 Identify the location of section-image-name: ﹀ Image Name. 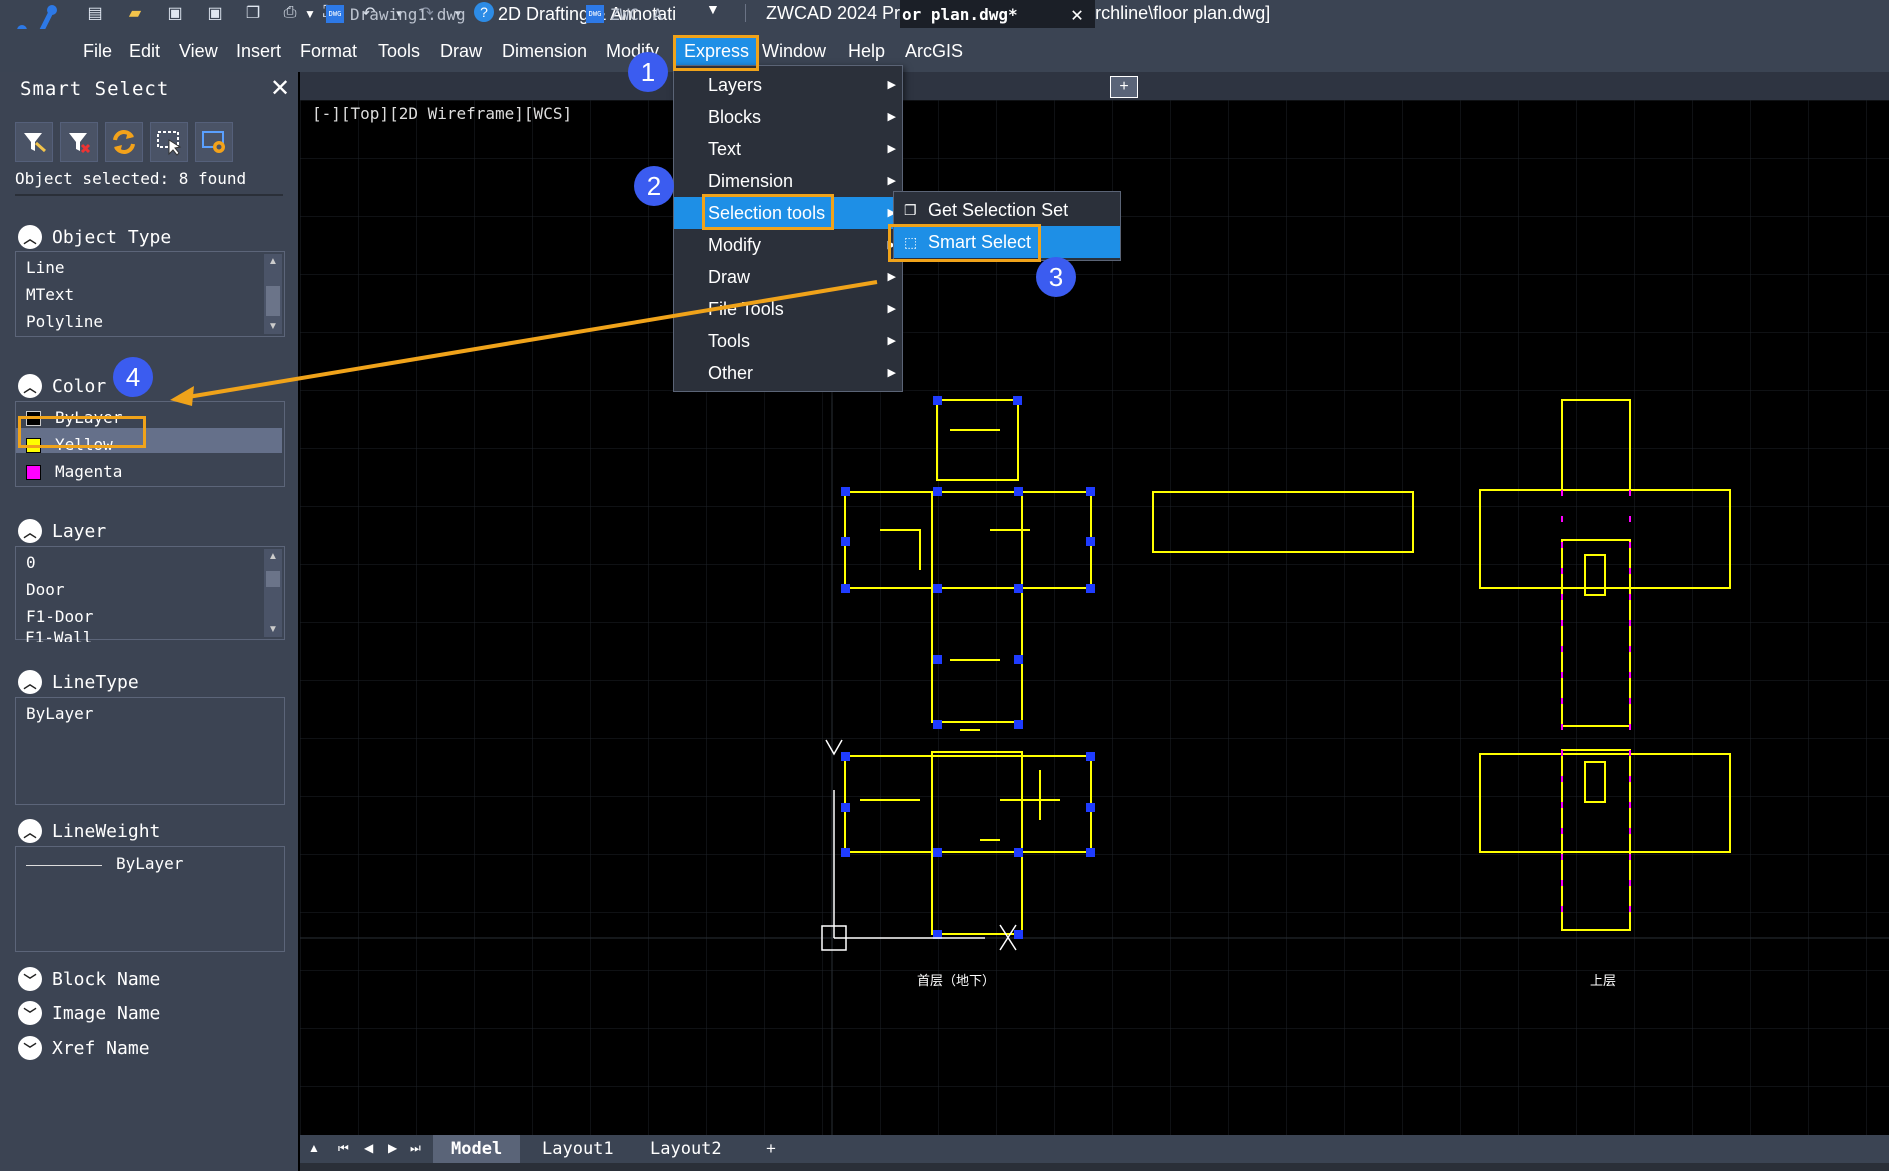
(89, 1013).